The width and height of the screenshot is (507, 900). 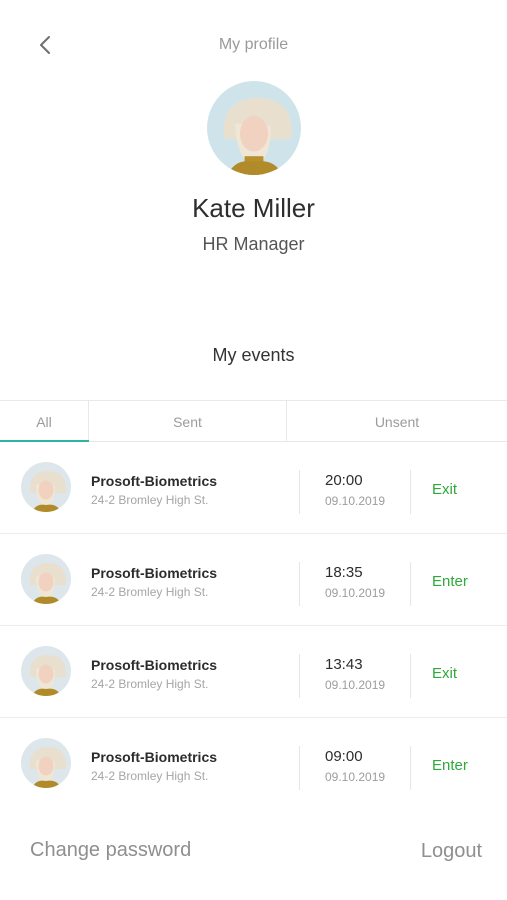 What do you see at coordinates (344, 572) in the screenshot?
I see `event-time: 18:35` at bounding box center [344, 572].